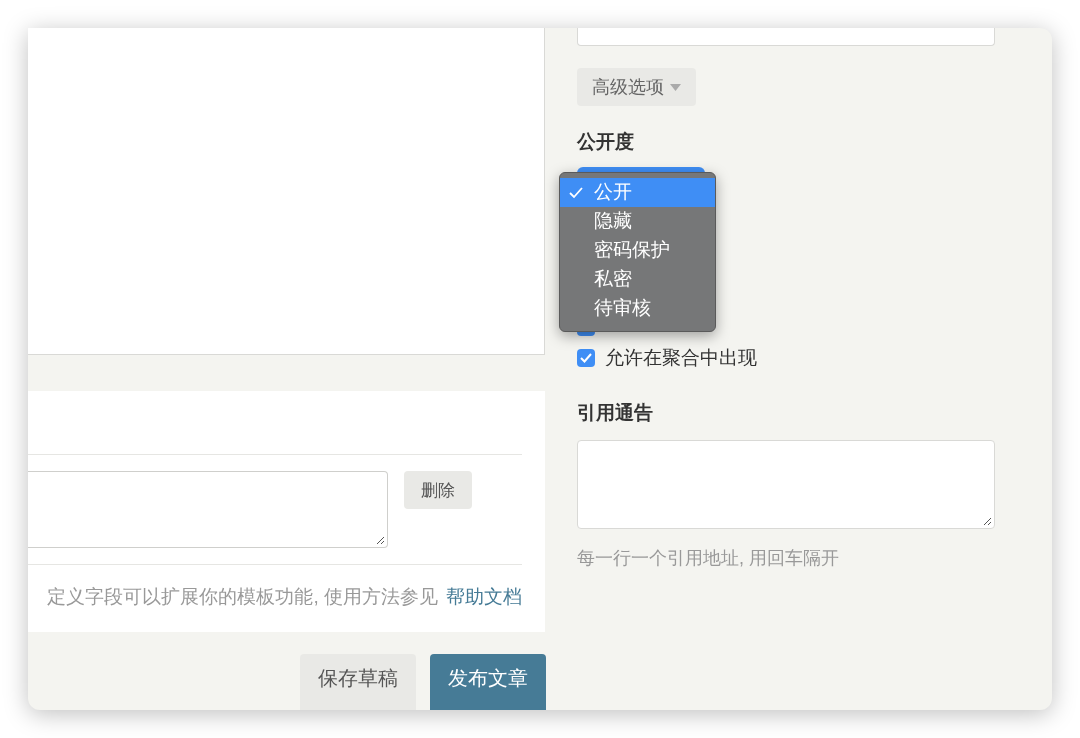  Describe the element at coordinates (675, 87) in the screenshot. I see `caret-icon` at that location.